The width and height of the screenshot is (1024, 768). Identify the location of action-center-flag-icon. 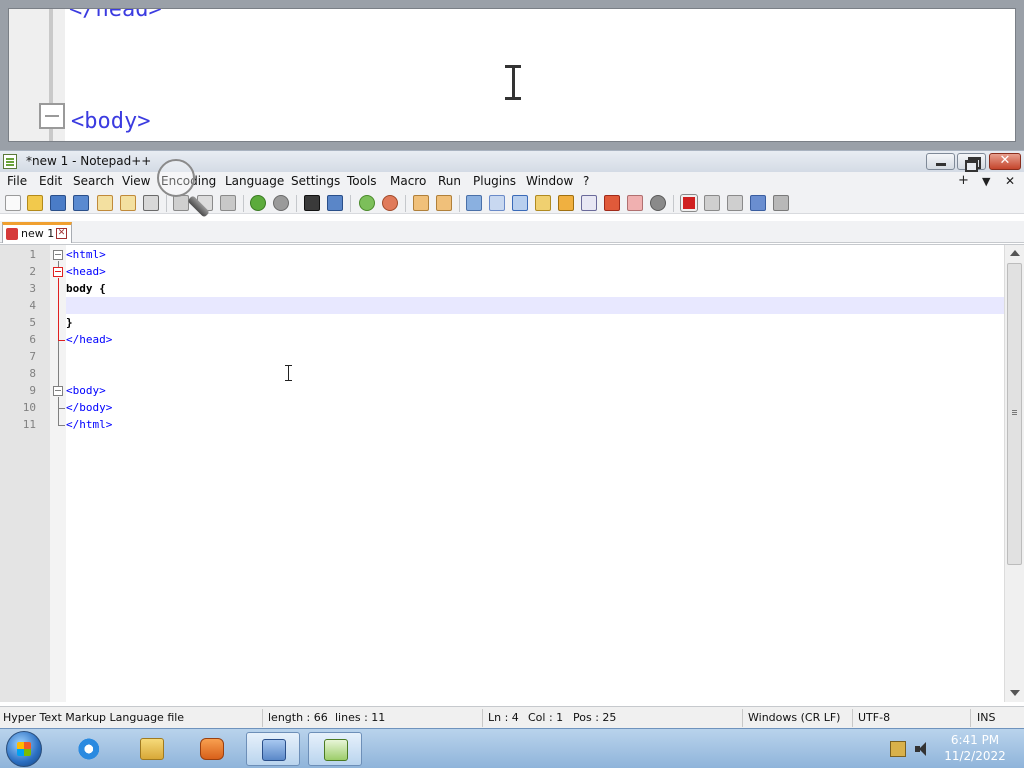
(898, 749).